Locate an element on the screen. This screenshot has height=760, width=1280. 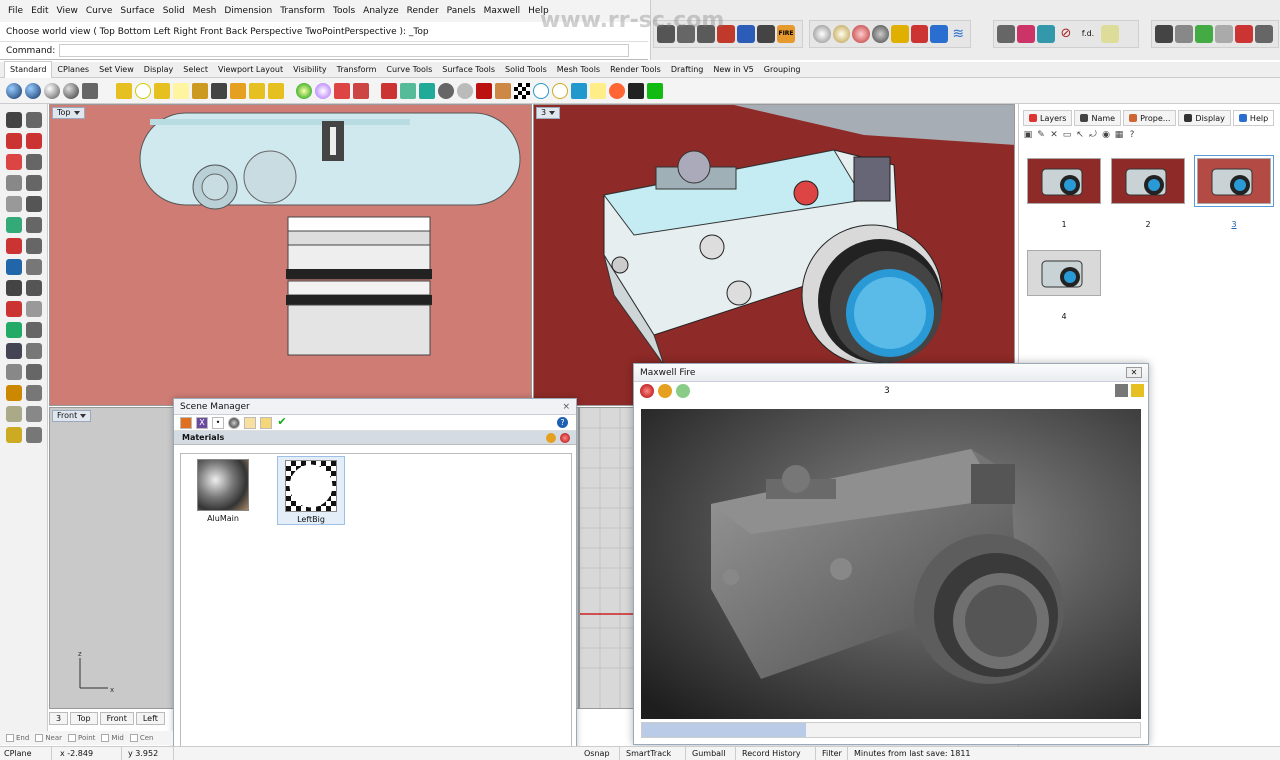
maxwell-fire-titlebar: Maxwell Fire ✕ is located at coordinates (891, 373).